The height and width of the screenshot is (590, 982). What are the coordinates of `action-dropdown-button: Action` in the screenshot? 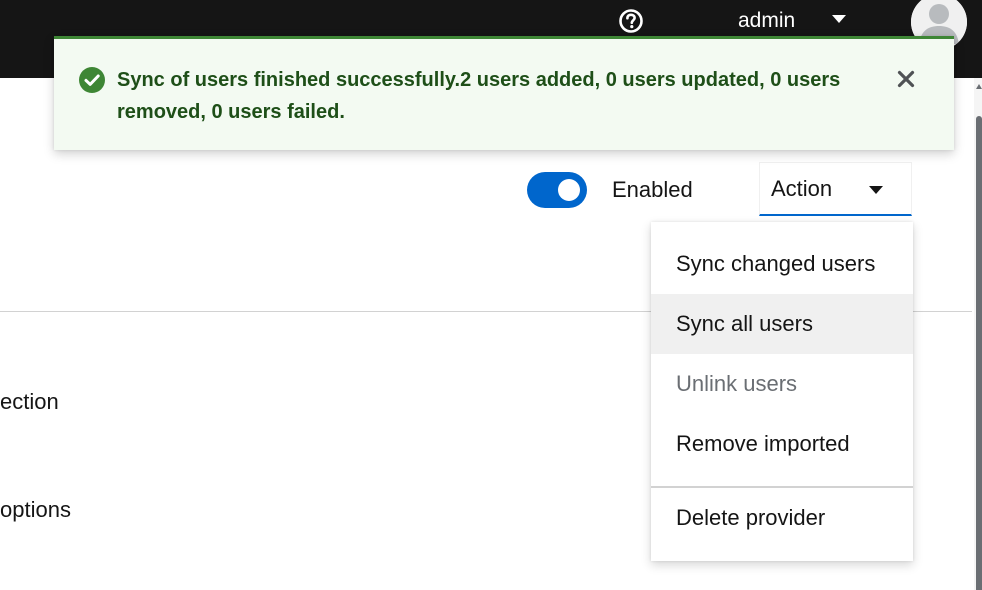 It's located at (835, 189).